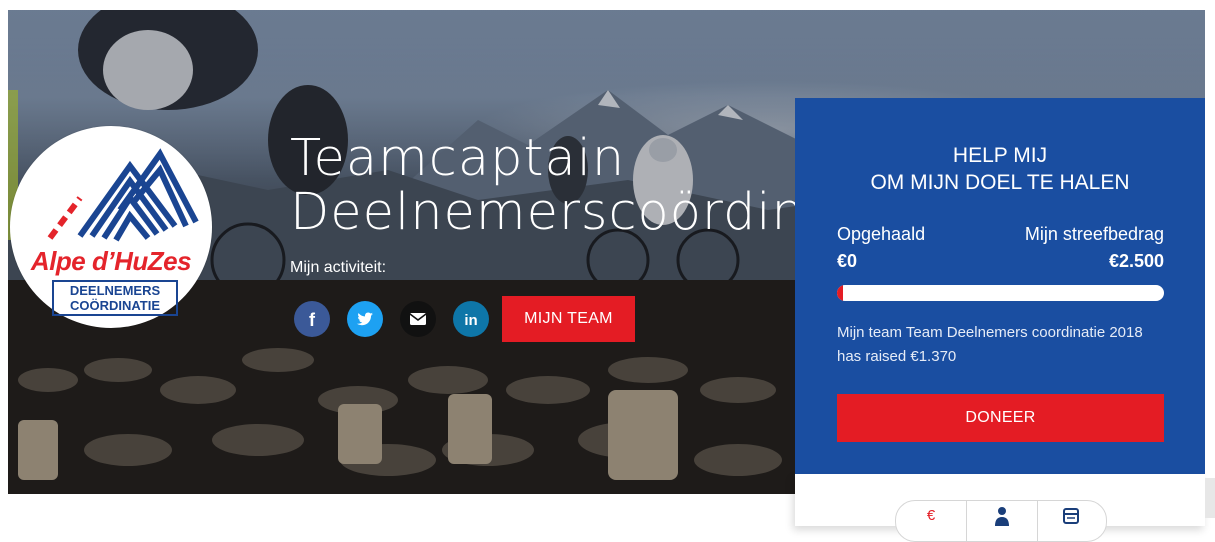  Describe the element at coordinates (840, 293) in the screenshot. I see `donation-progress-fill` at that location.